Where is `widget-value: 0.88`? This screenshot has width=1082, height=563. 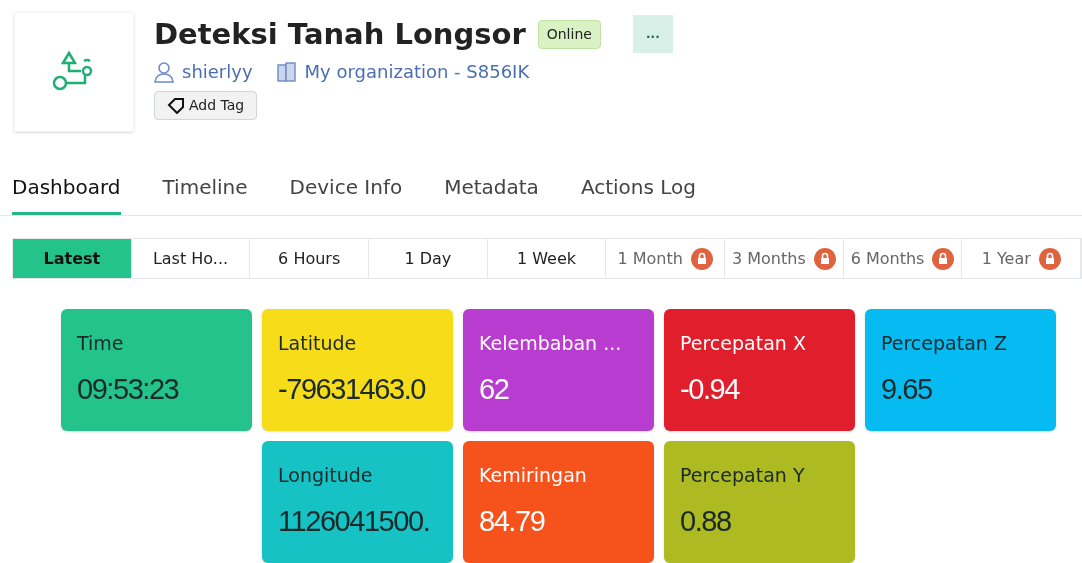 widget-value: 0.88 is located at coordinates (706, 521).